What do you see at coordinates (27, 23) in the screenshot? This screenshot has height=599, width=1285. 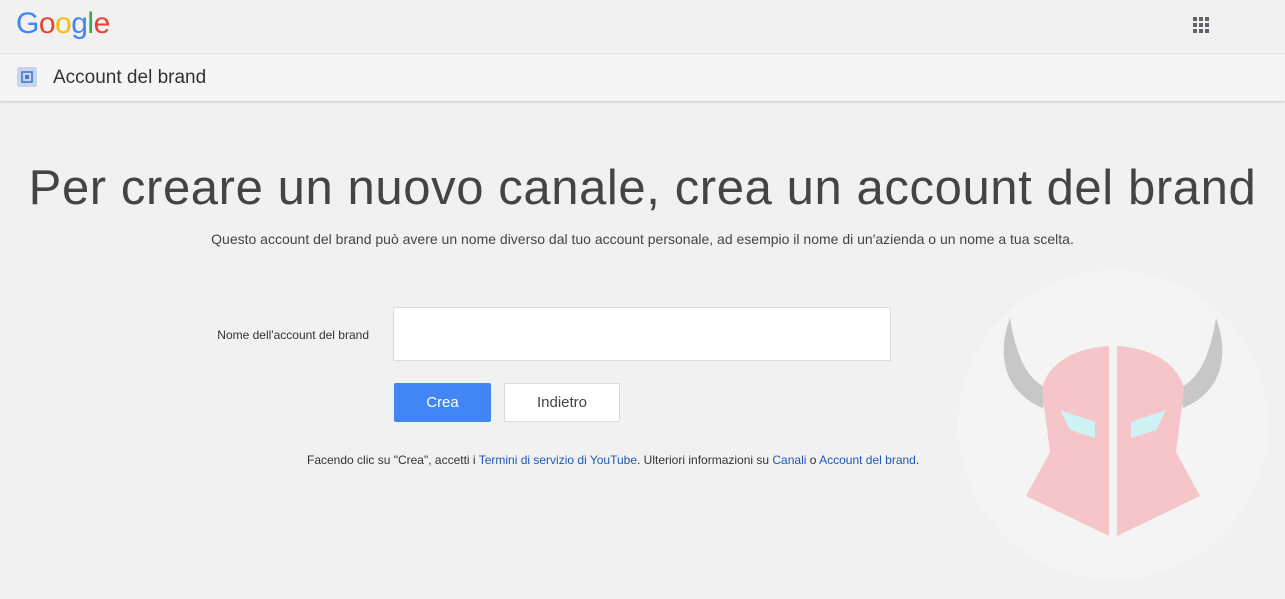 I see `logo-letter: G` at bounding box center [27, 23].